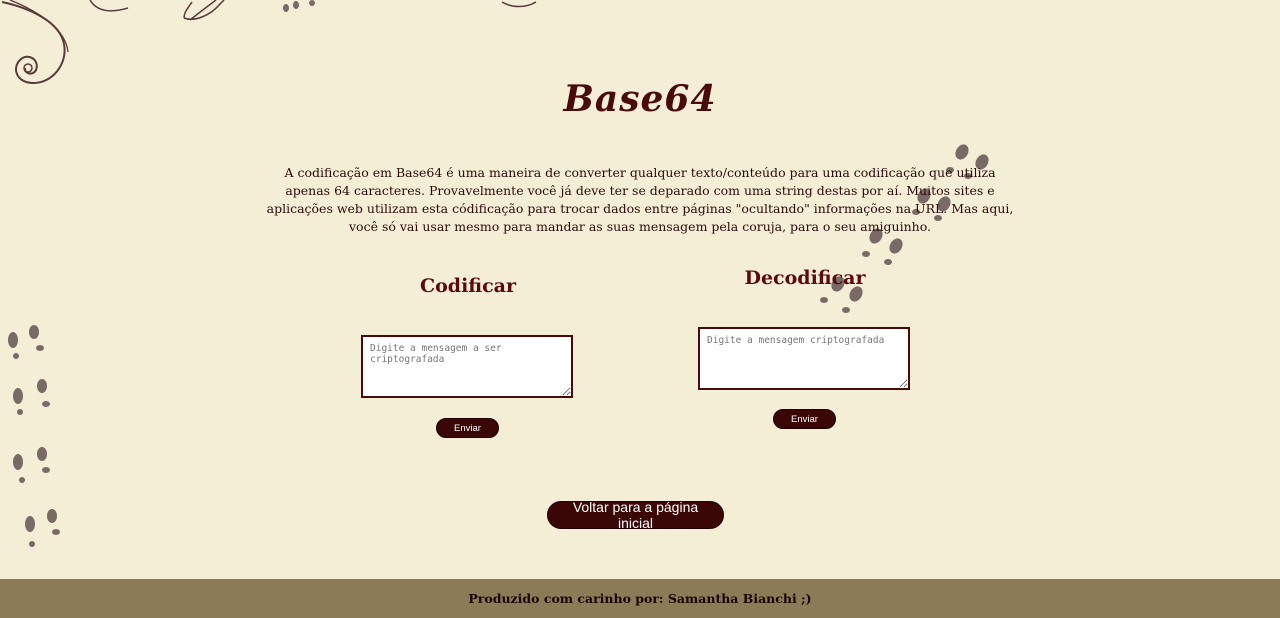  I want to click on paw-print-trail-left-icon, so click(34, 436).